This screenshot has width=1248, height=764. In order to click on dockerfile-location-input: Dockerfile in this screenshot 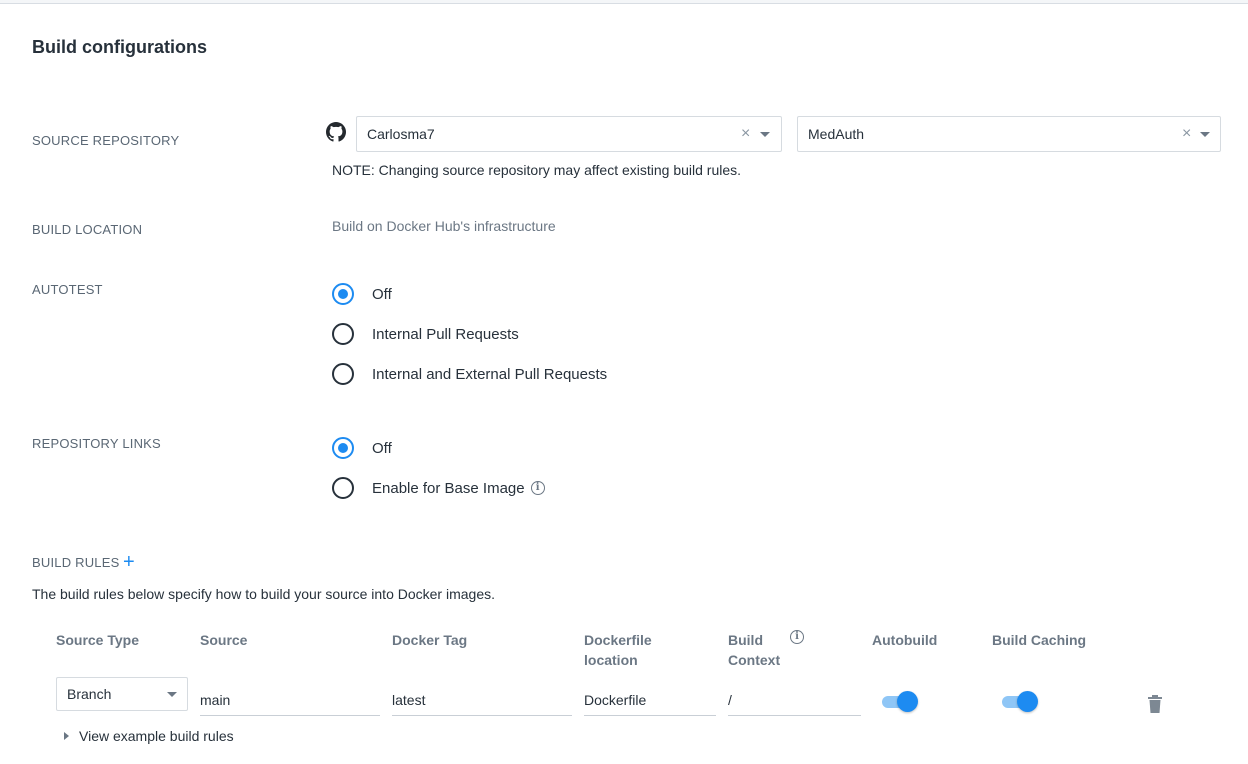, I will do `click(650, 700)`.